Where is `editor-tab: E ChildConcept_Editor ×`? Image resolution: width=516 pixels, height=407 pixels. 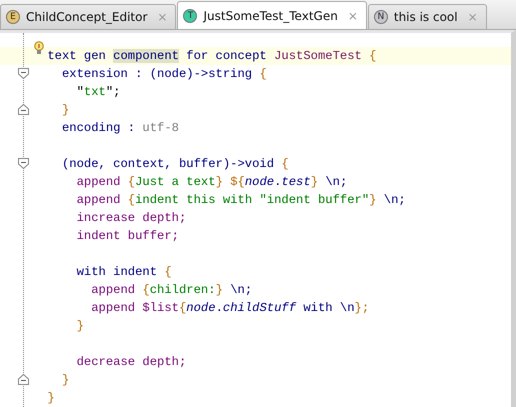 editor-tab: E ChildConcept_Editor × is located at coordinates (88, 16).